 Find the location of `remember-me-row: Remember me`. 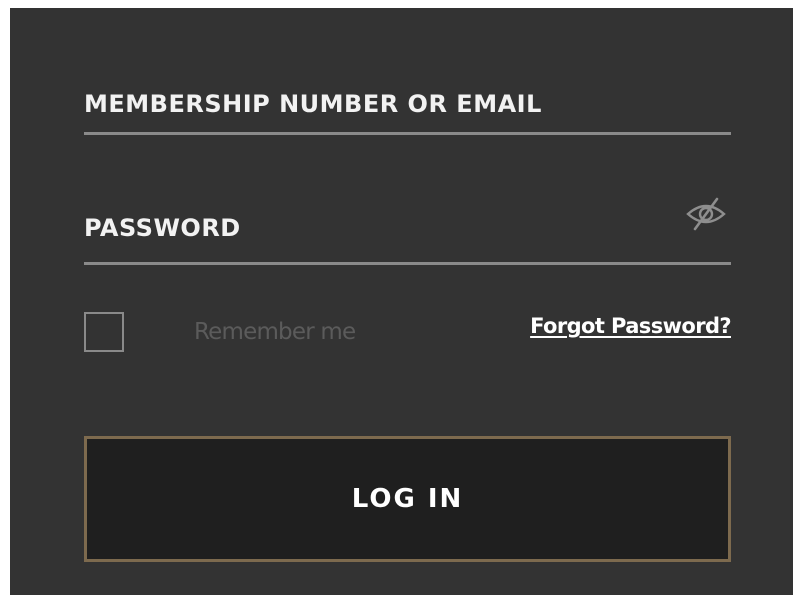

remember-me-row: Remember me is located at coordinates (220, 332).